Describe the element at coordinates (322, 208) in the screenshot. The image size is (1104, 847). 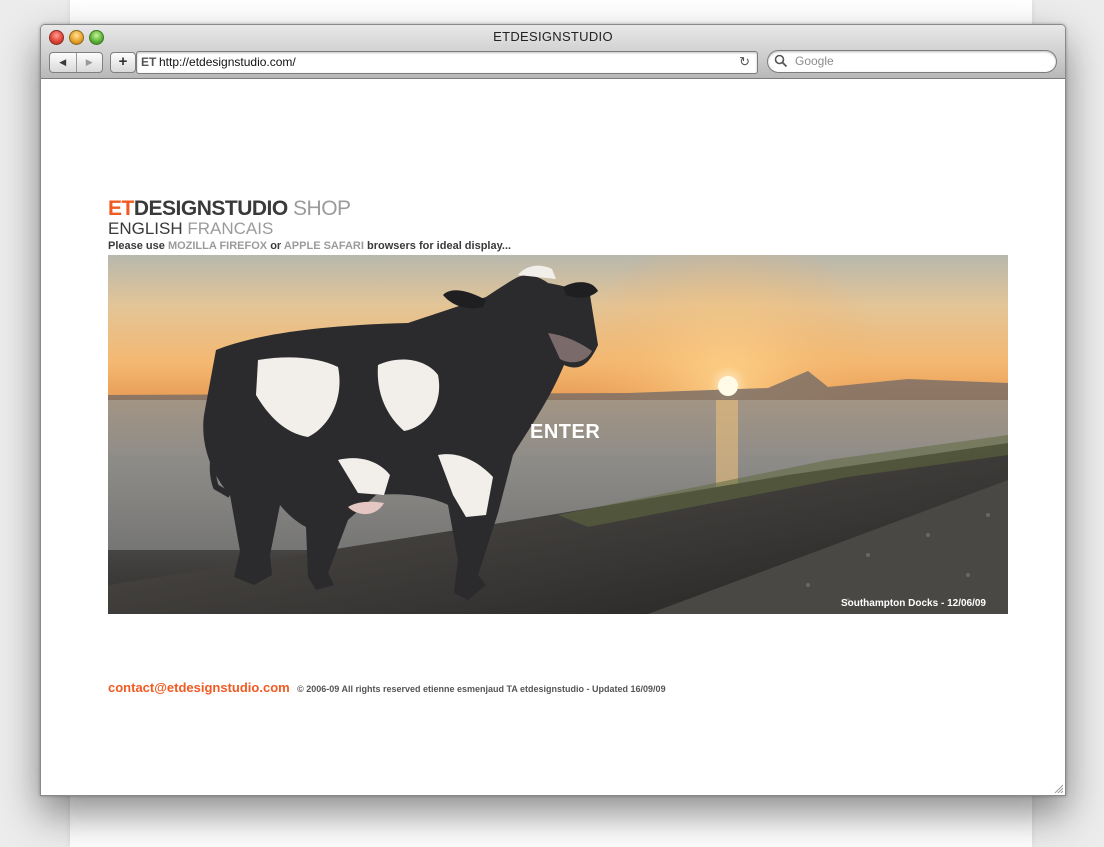
I see `shop-link: SHOP` at that location.